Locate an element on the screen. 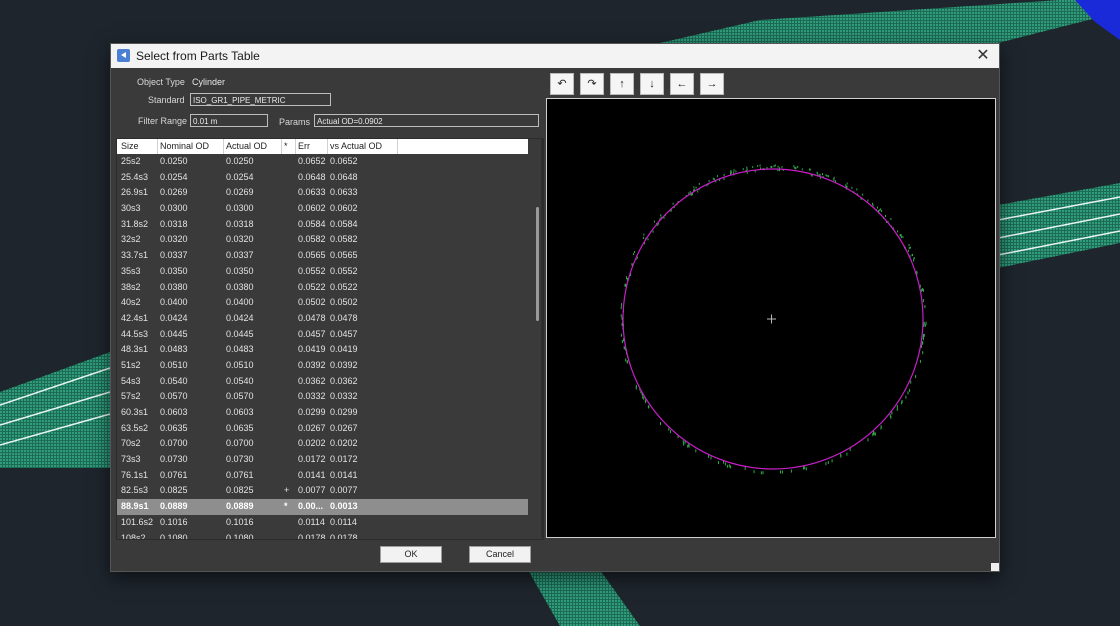 The image size is (1120, 626). cell-nominal-od: 0.0700 is located at coordinates (174, 443).